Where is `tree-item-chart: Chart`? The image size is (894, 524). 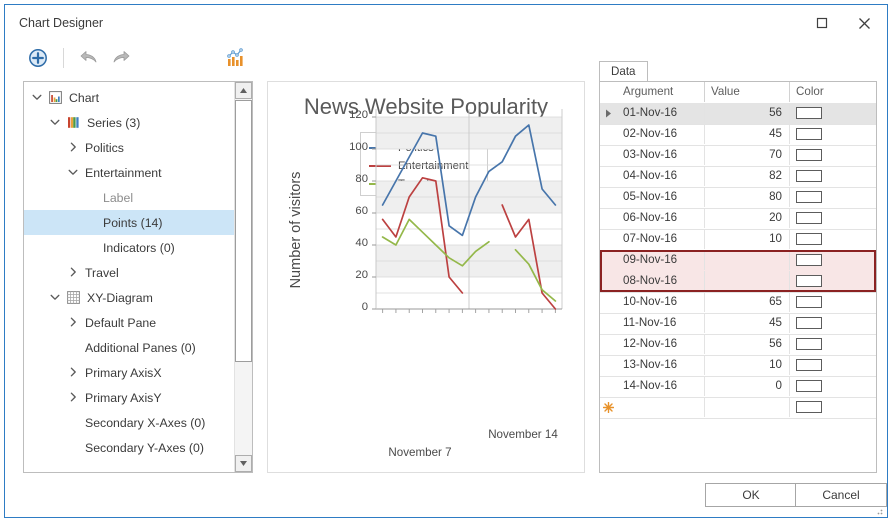 tree-item-chart: Chart is located at coordinates (129, 97).